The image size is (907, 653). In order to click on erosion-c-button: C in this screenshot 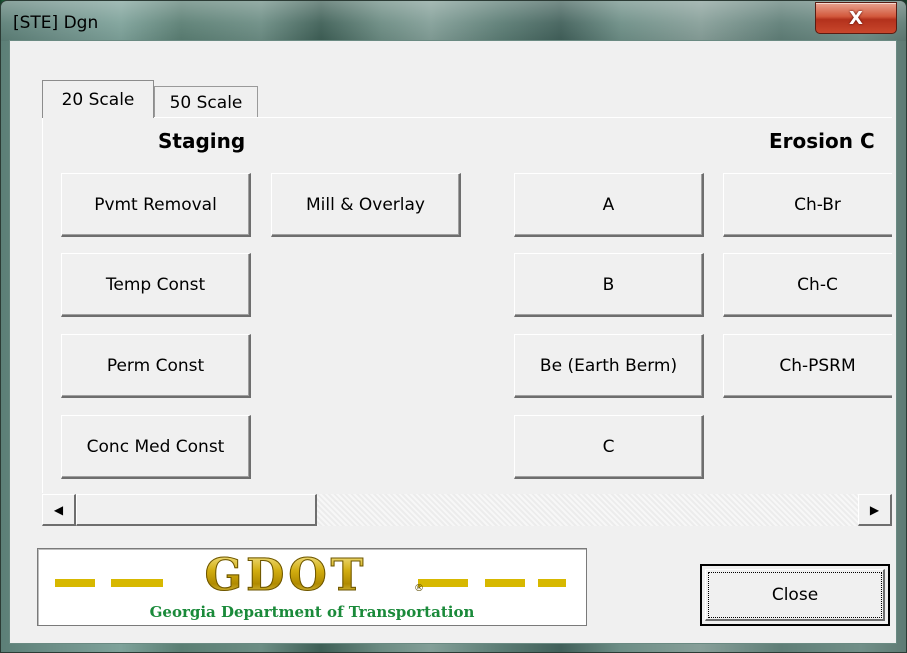, I will do `click(609, 447)`.